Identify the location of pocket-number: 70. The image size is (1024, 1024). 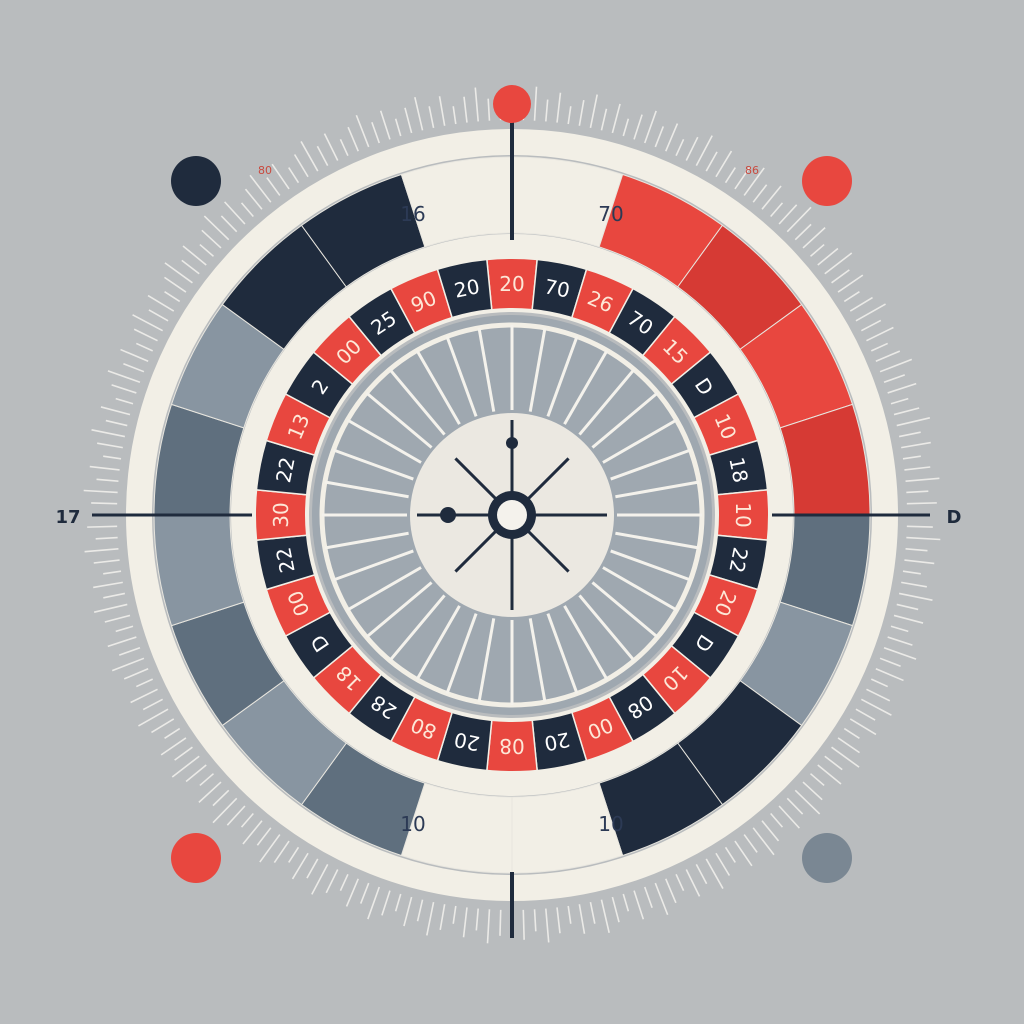
(557, 288).